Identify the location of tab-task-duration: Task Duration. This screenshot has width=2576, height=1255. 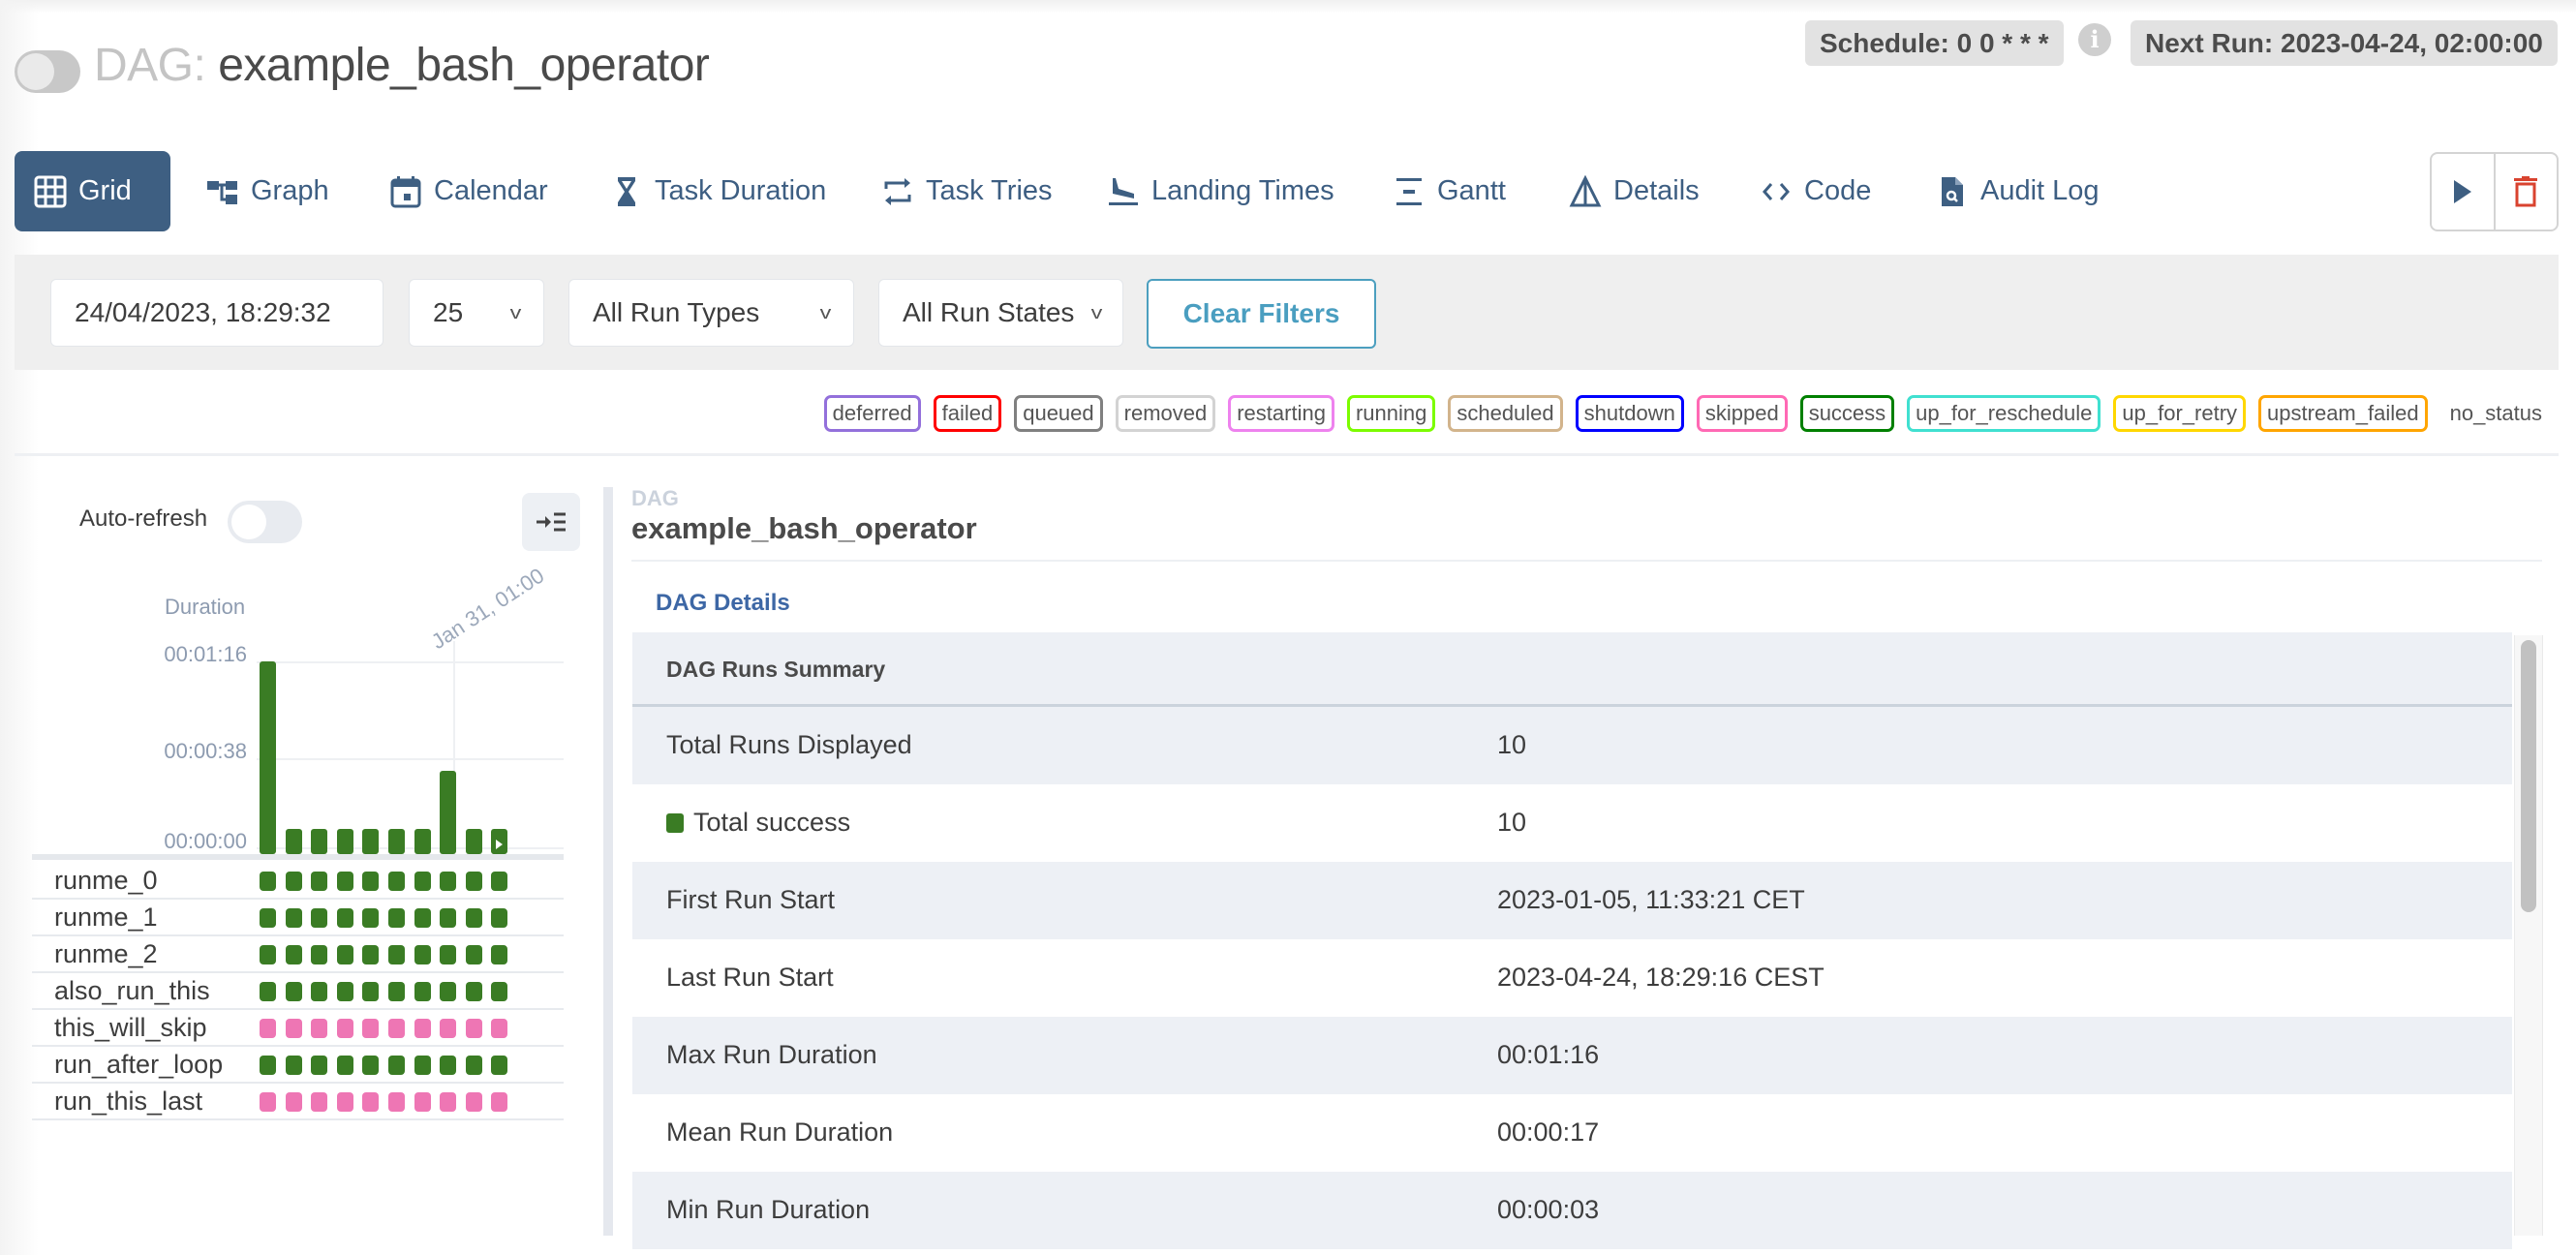
(718, 191).